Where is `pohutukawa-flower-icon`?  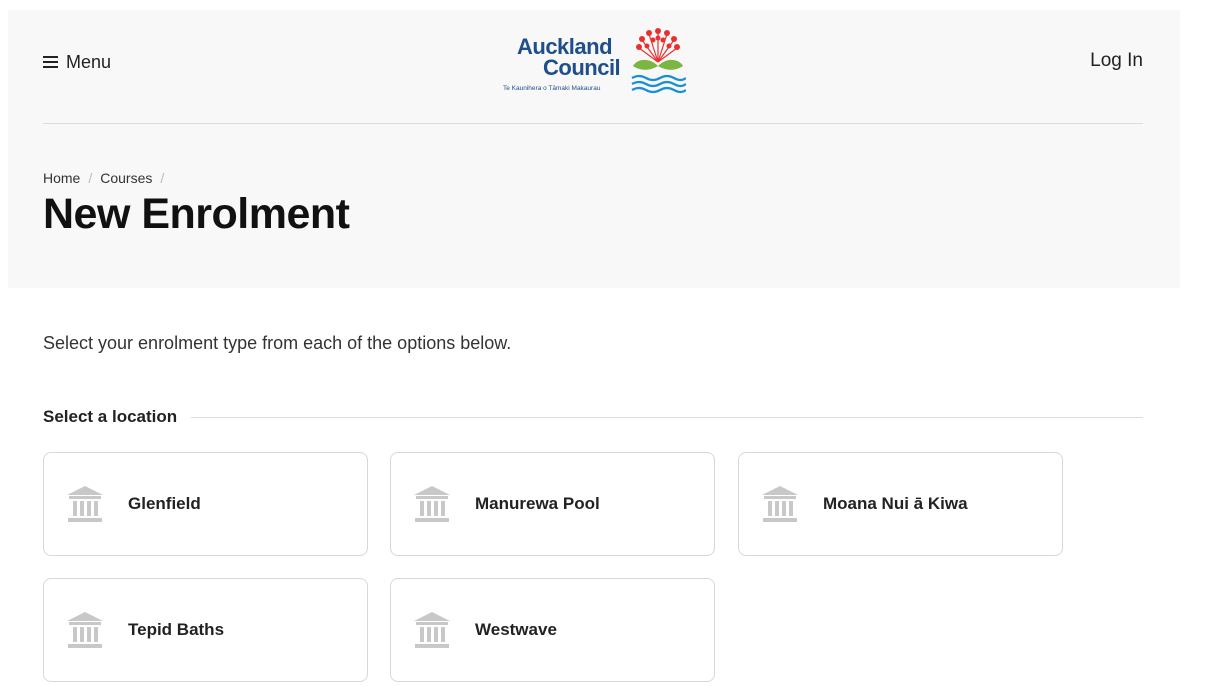 pohutukawa-flower-icon is located at coordinates (658, 61).